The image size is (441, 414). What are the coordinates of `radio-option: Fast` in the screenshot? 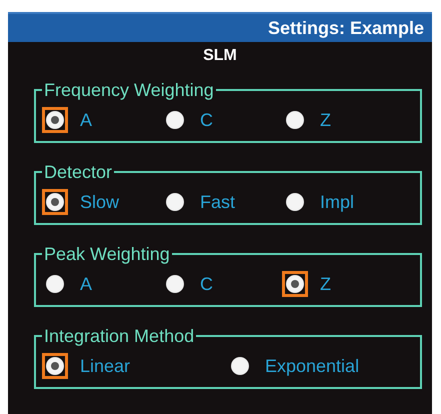 It's located at (199, 202).